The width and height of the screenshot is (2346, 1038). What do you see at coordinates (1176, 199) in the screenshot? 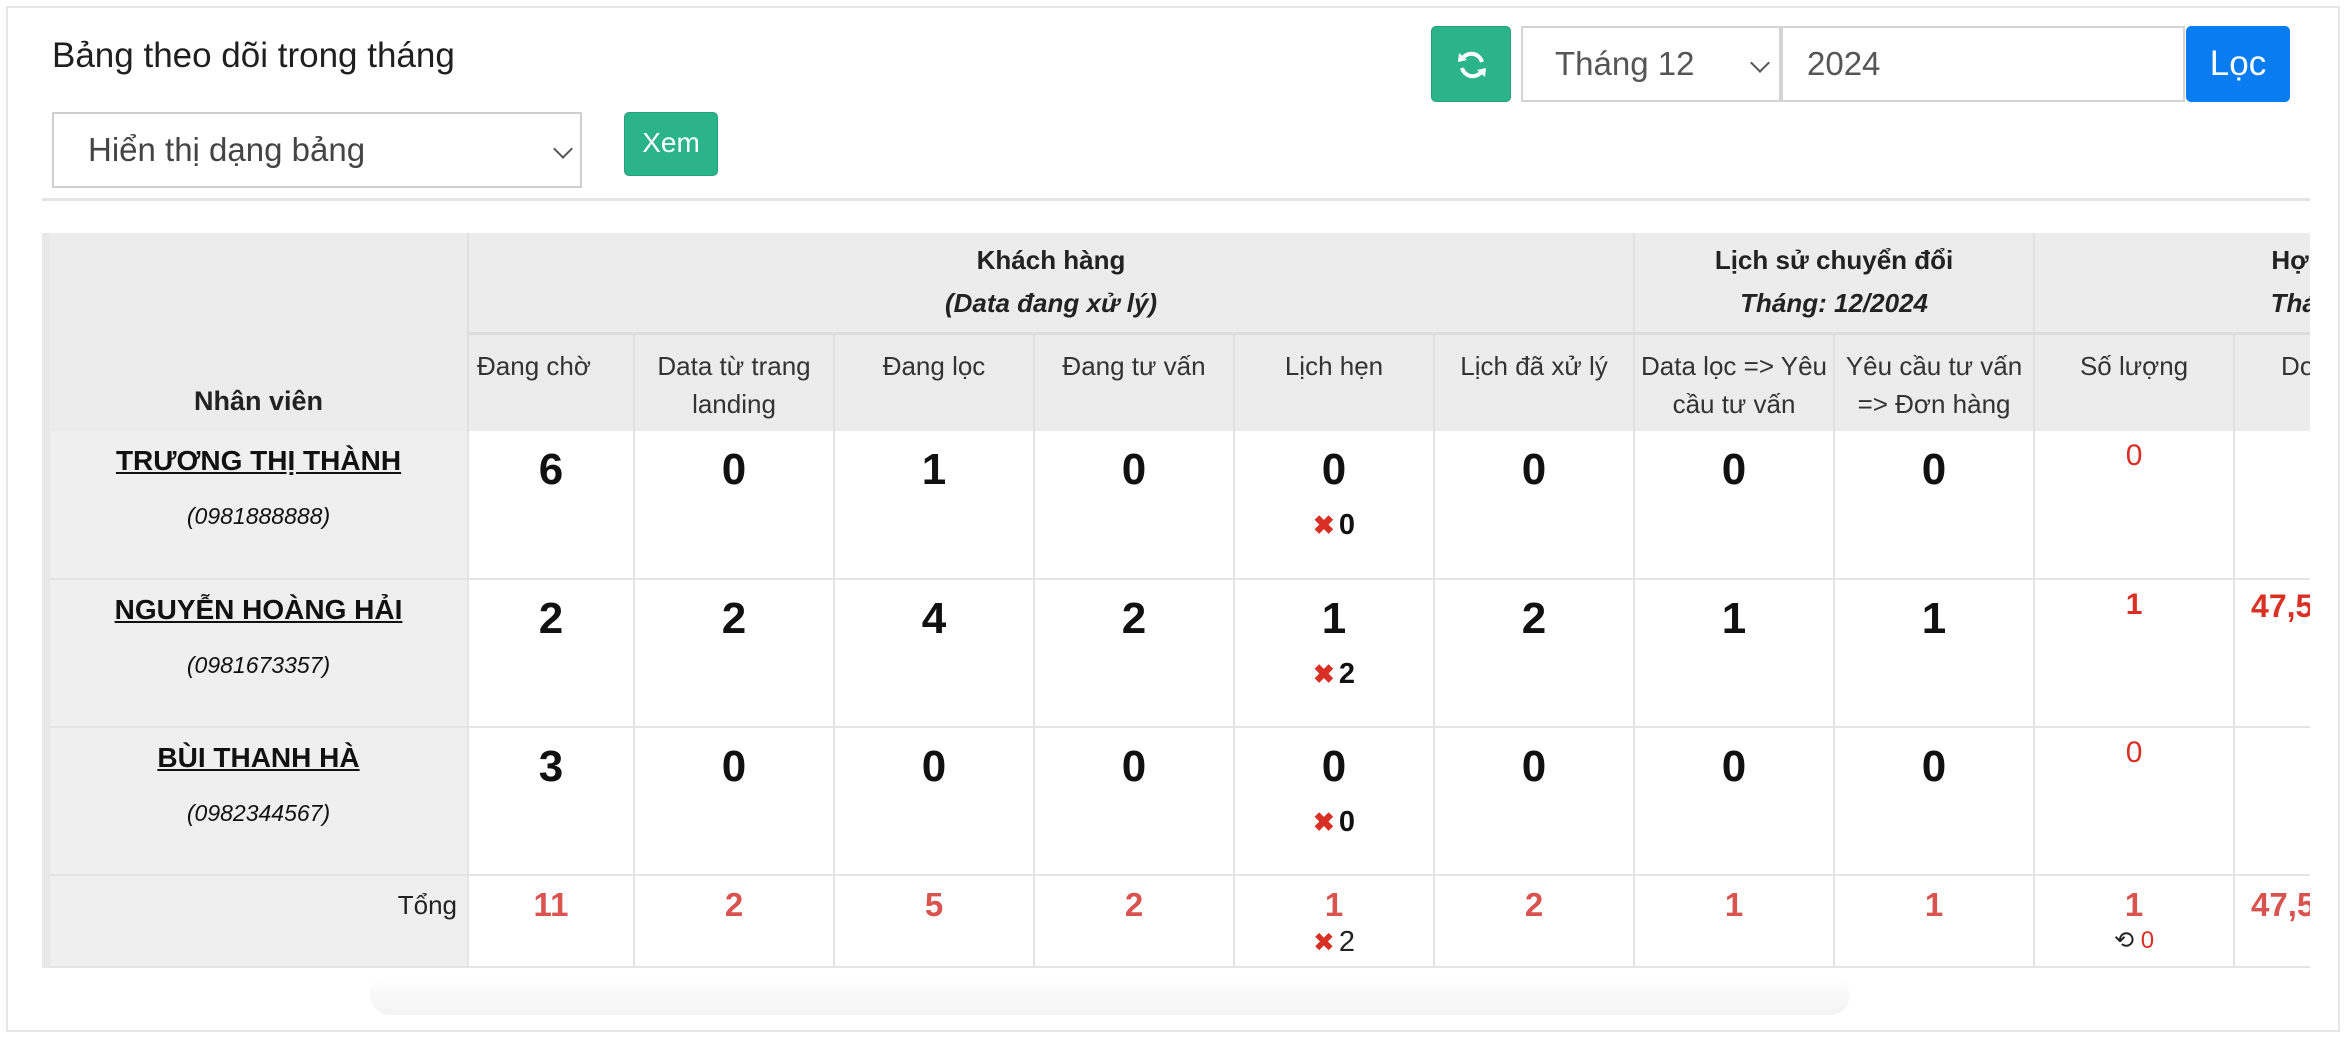
I see `divider` at bounding box center [1176, 199].